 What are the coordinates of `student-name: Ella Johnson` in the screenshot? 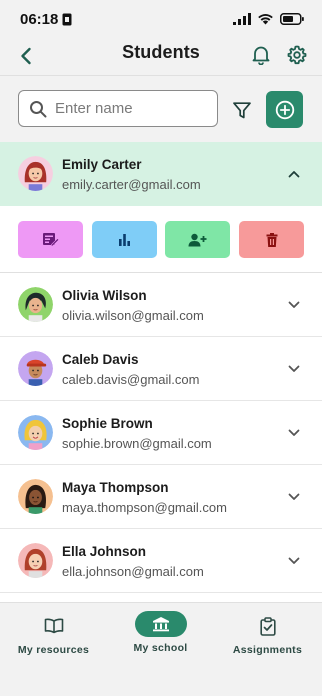 It's located at (104, 551).